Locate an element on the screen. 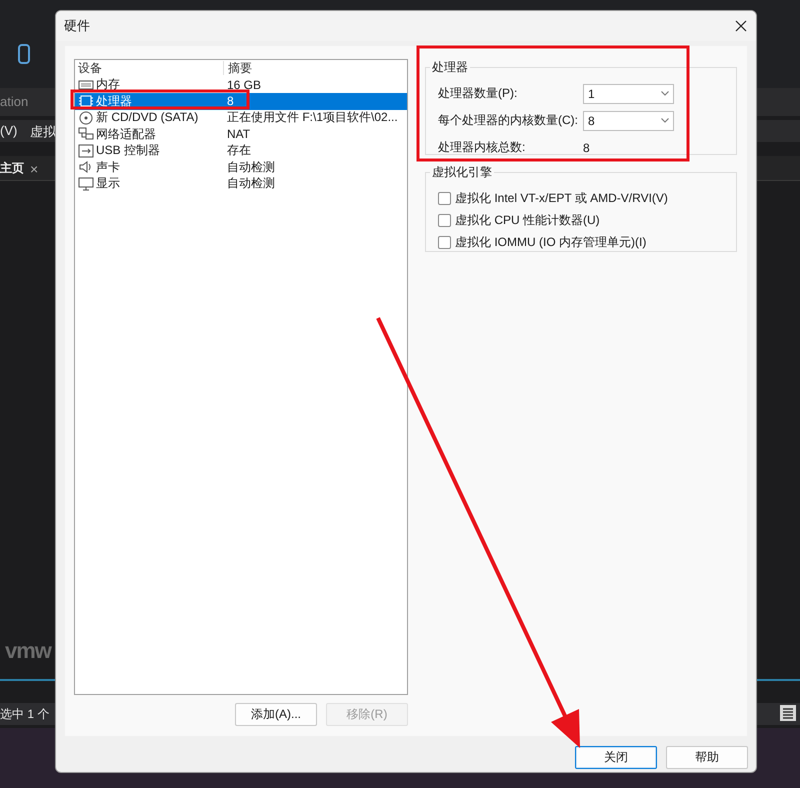 The image size is (800, 788). window-title: 硬件 is located at coordinates (77, 26).